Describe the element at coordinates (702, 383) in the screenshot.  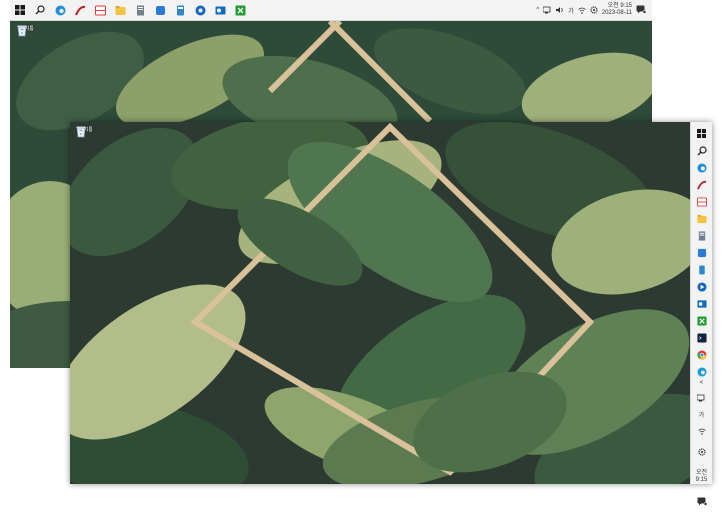
I see `tray-chevron: <` at that location.